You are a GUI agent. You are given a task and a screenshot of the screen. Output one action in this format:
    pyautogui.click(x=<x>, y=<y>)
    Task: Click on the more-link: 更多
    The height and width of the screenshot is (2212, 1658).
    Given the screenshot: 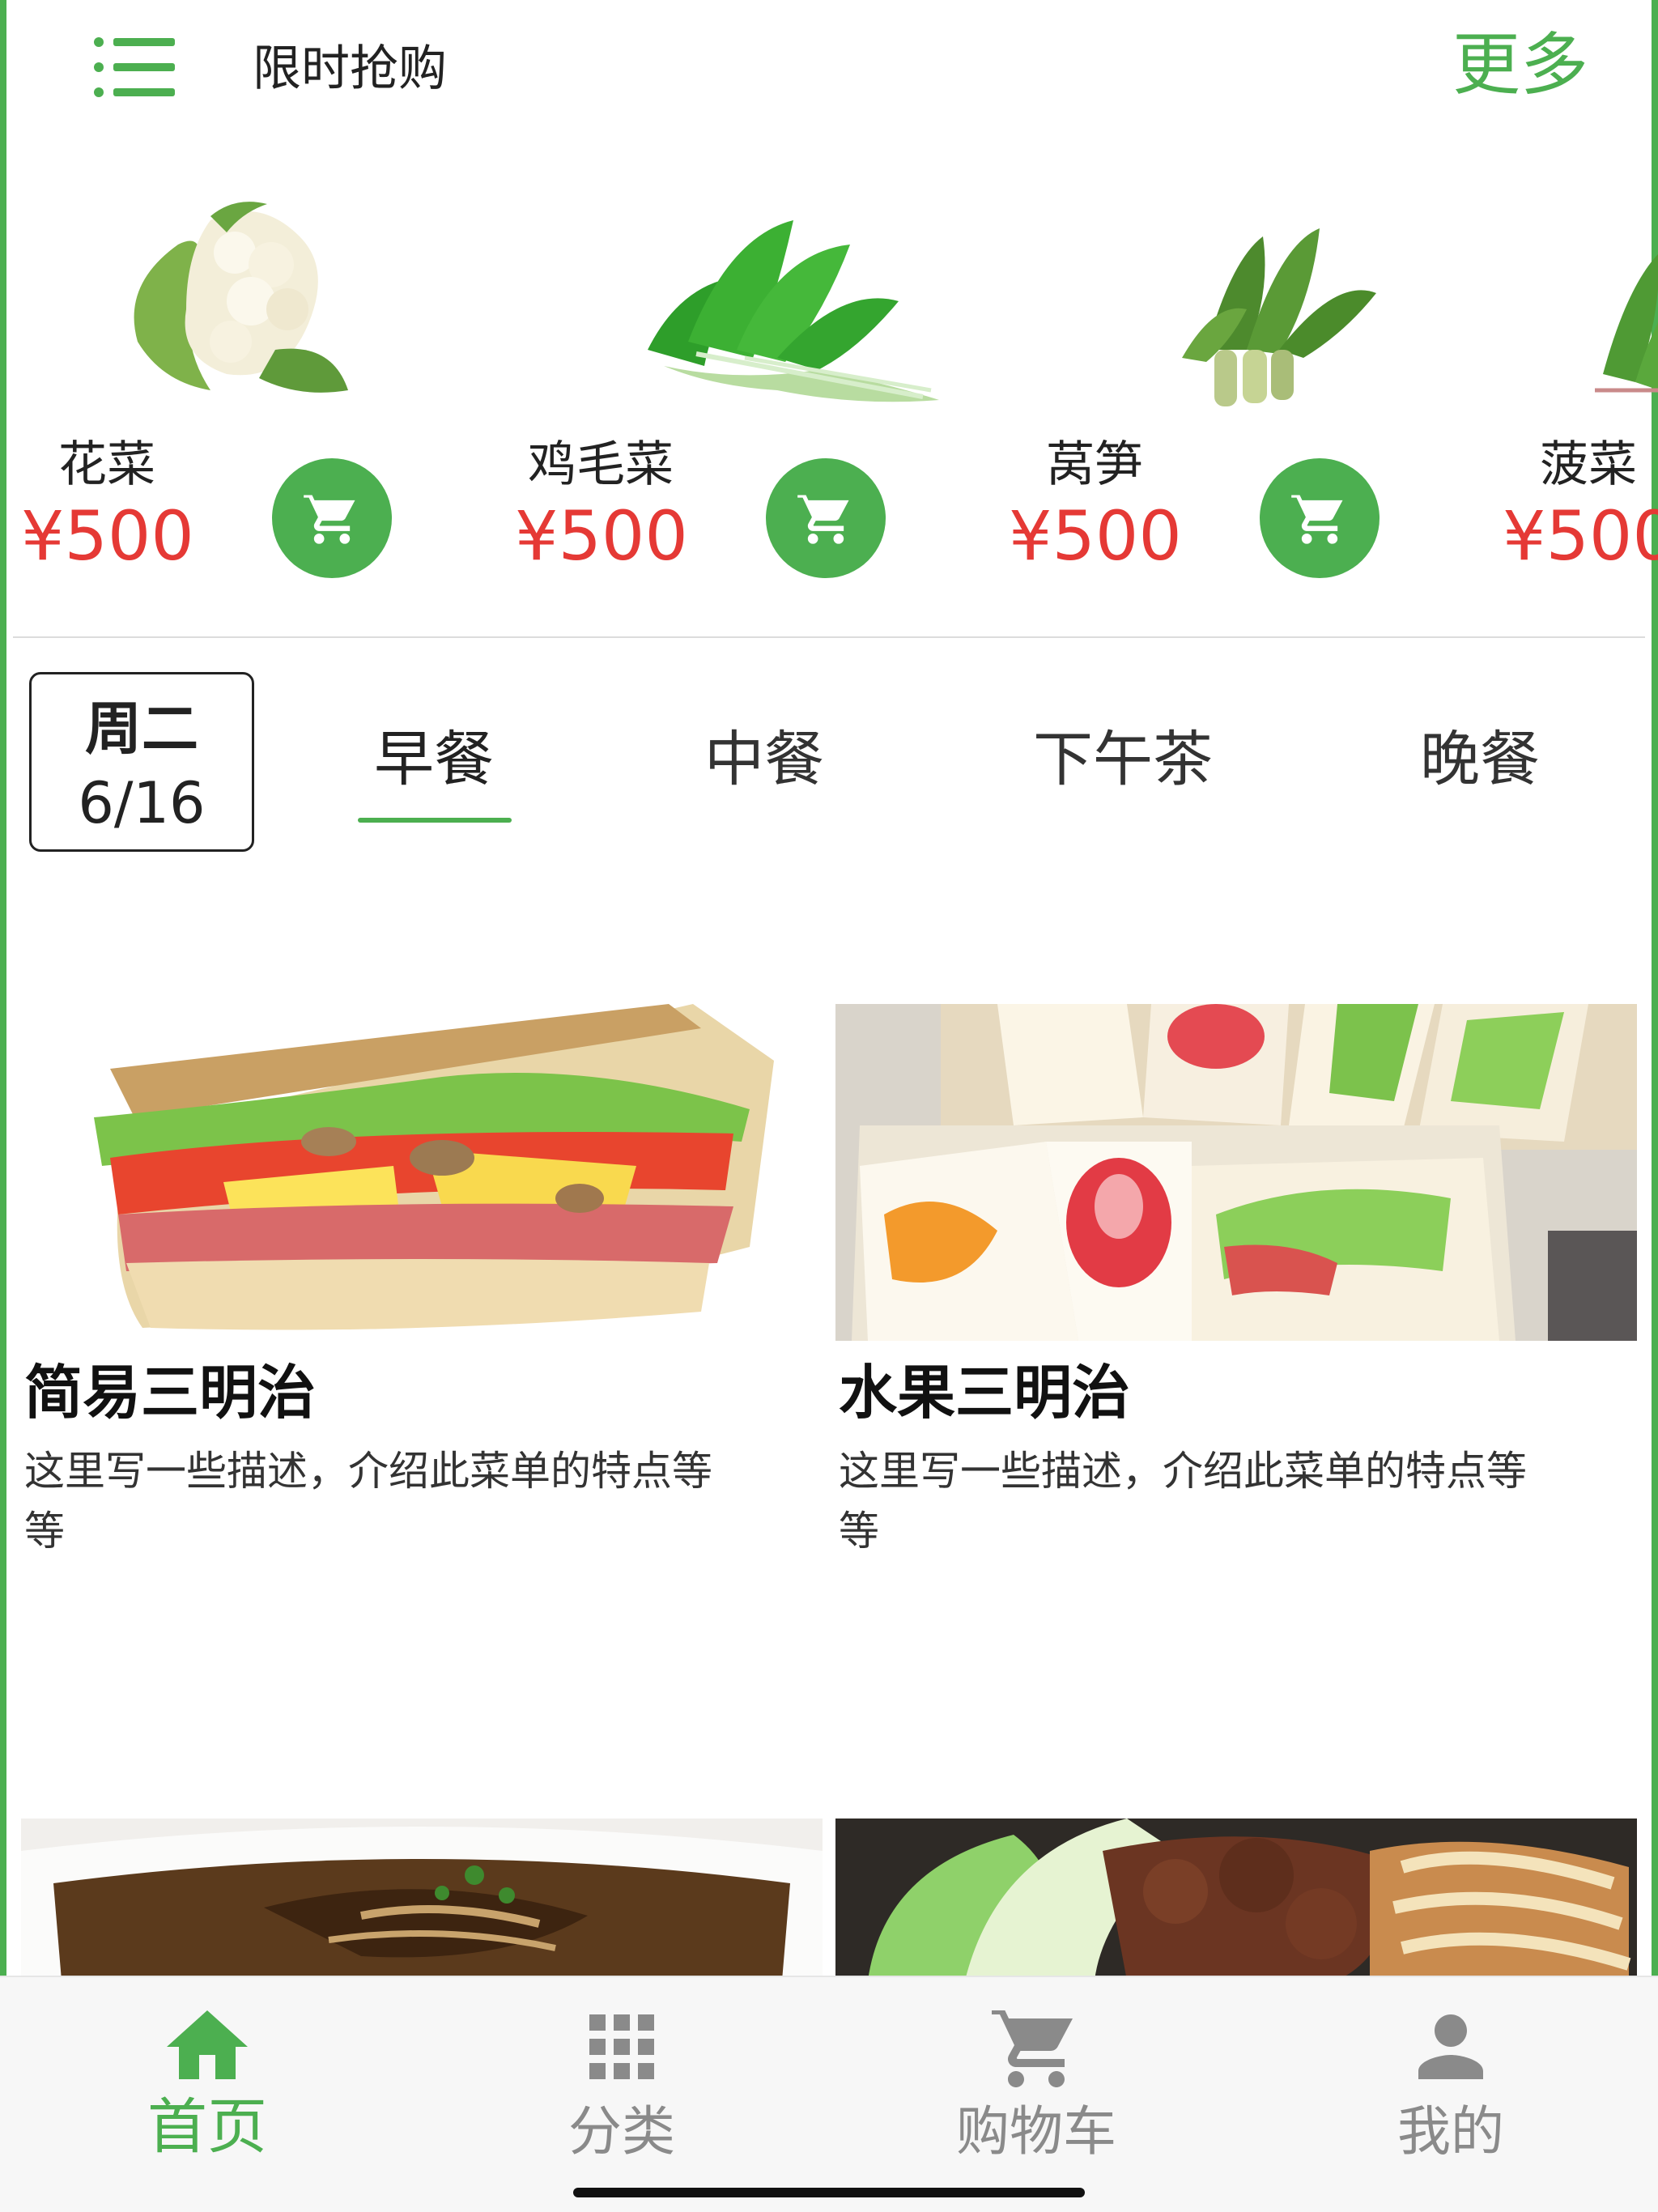 What is the action you would take?
    pyautogui.click(x=1520, y=64)
    